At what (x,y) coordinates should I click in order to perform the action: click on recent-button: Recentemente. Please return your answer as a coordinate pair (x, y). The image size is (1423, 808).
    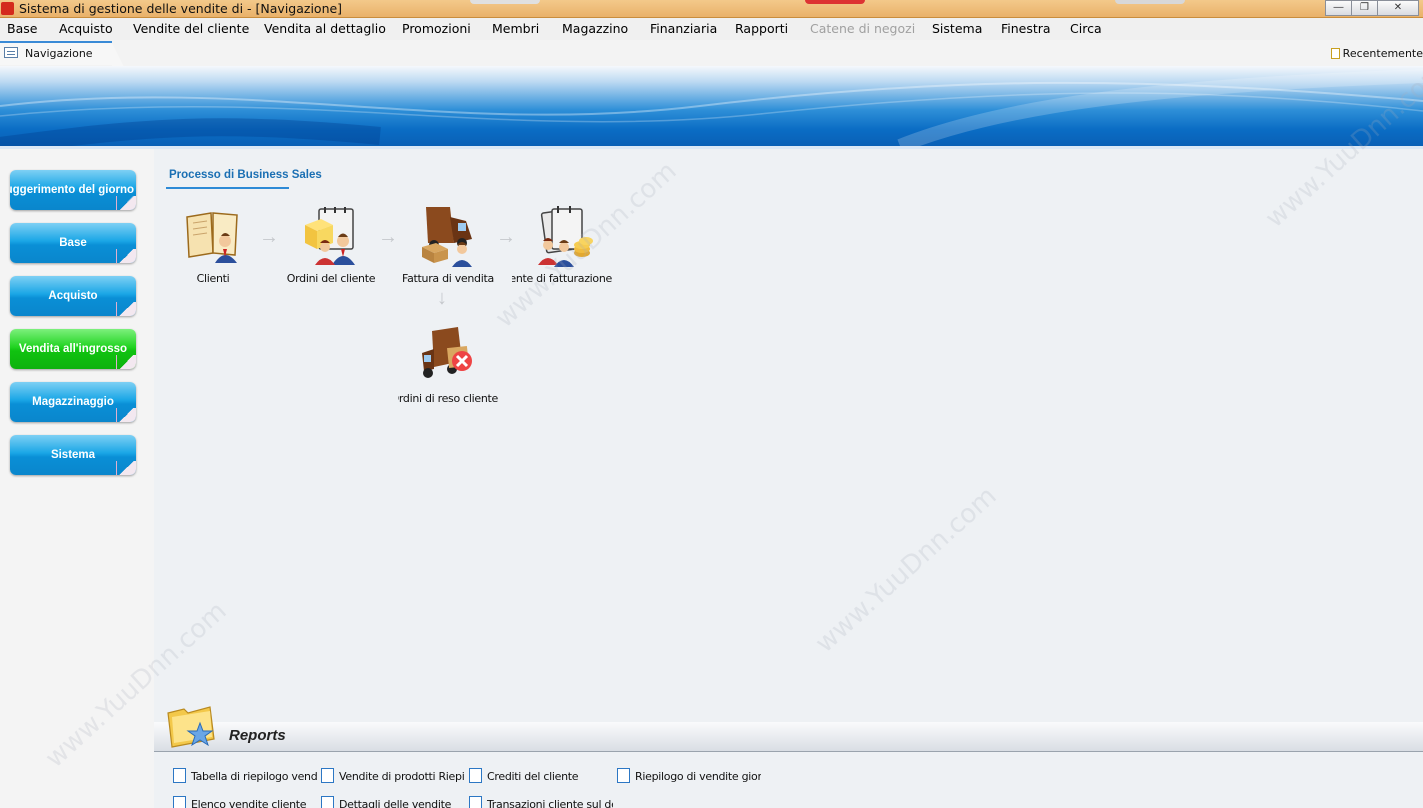
    Looking at the image, I should click on (1376, 53).